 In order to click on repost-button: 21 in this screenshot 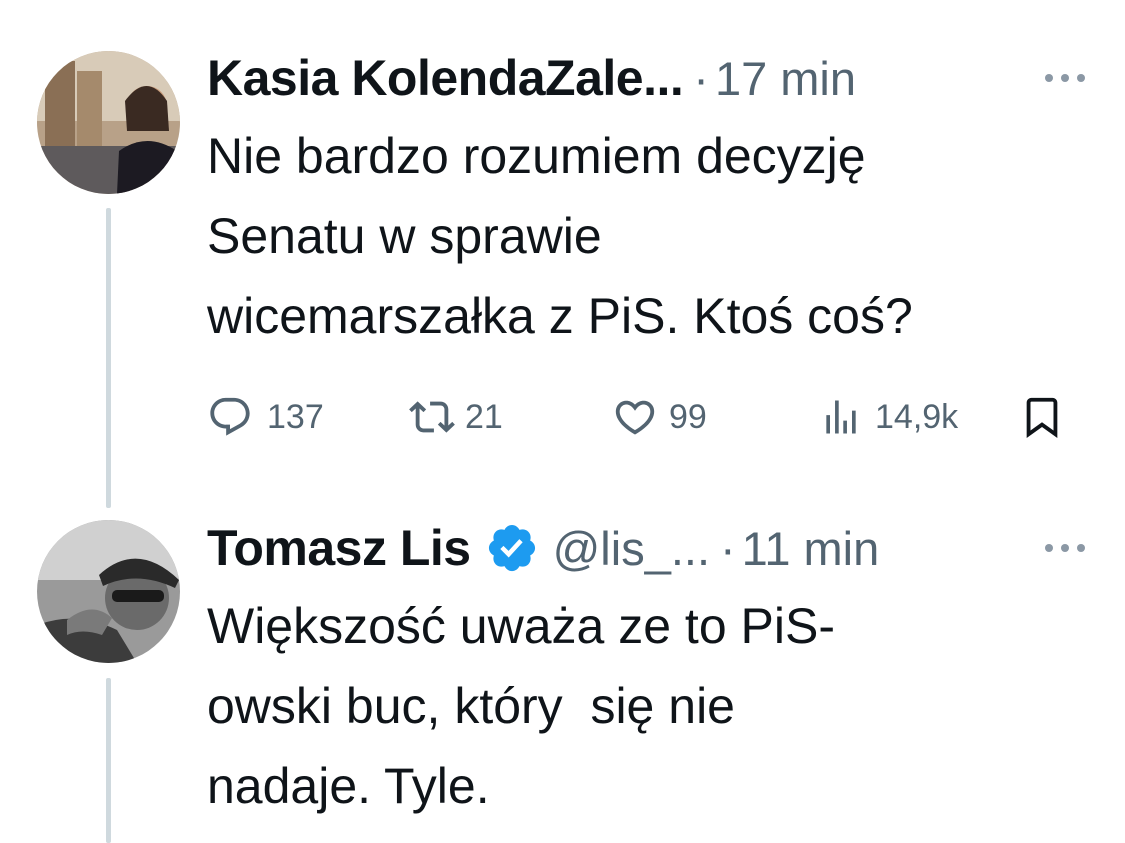, I will do `click(455, 417)`.